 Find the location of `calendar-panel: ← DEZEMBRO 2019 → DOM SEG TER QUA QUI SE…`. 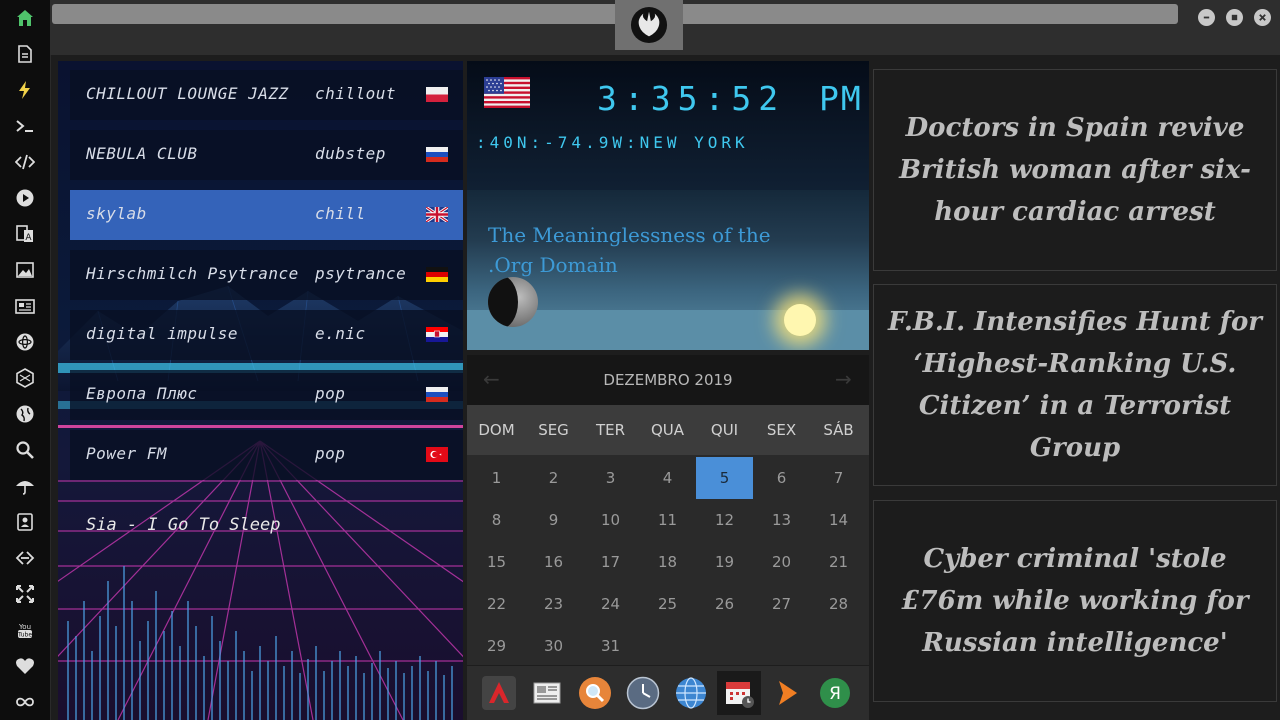

calendar-panel: ← DEZEMBRO 2019 → DOM SEG TER QUA QUI SE… is located at coordinates (668, 510).